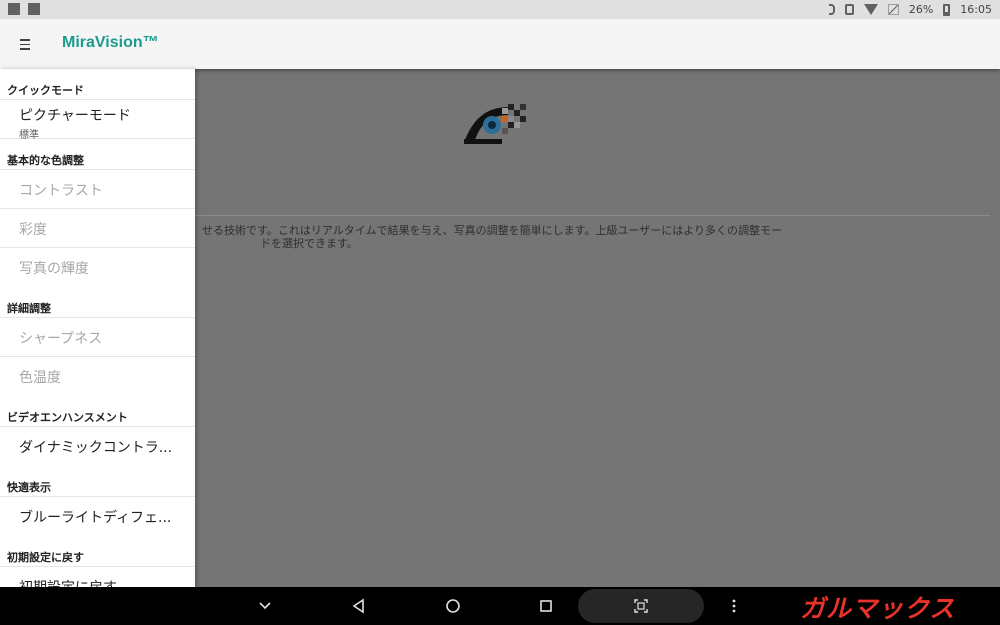  What do you see at coordinates (97, 267) in the screenshot?
I see `photo-brightness-item: 写真の輝度` at bounding box center [97, 267].